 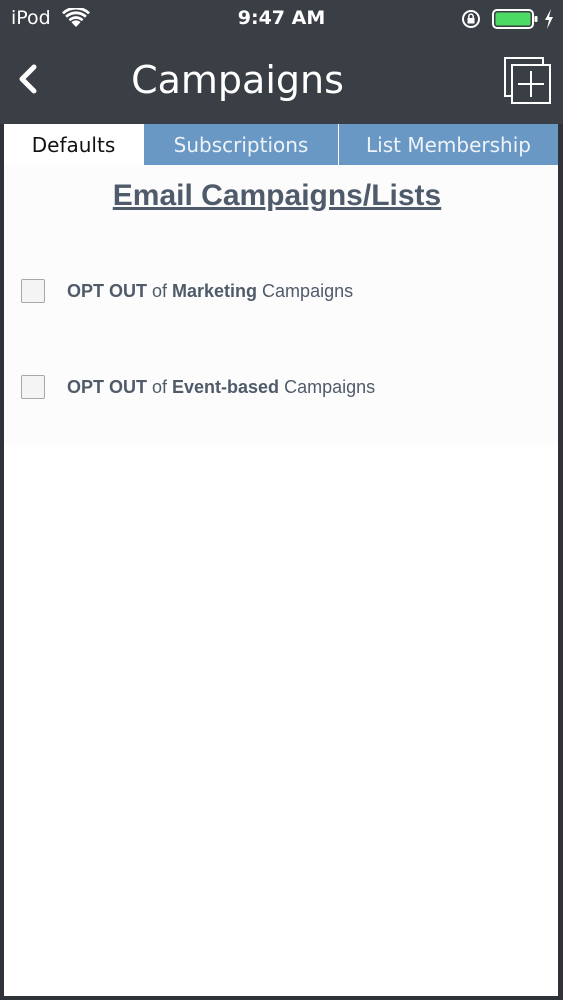 What do you see at coordinates (237, 80) in the screenshot?
I see `page-title: Campaigns` at bounding box center [237, 80].